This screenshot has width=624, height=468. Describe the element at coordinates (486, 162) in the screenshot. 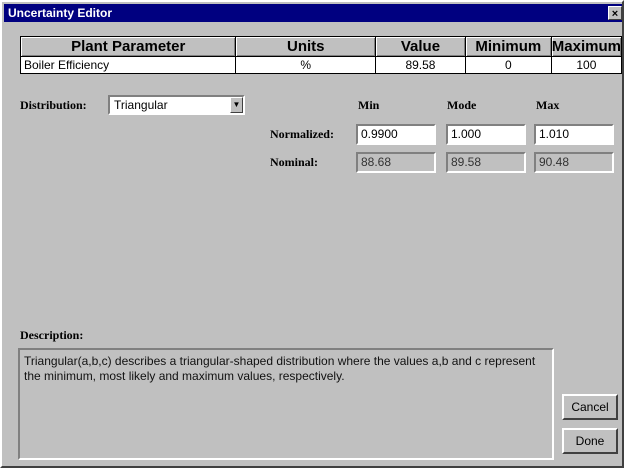

I see `nominal-mode-field: 89.58` at that location.